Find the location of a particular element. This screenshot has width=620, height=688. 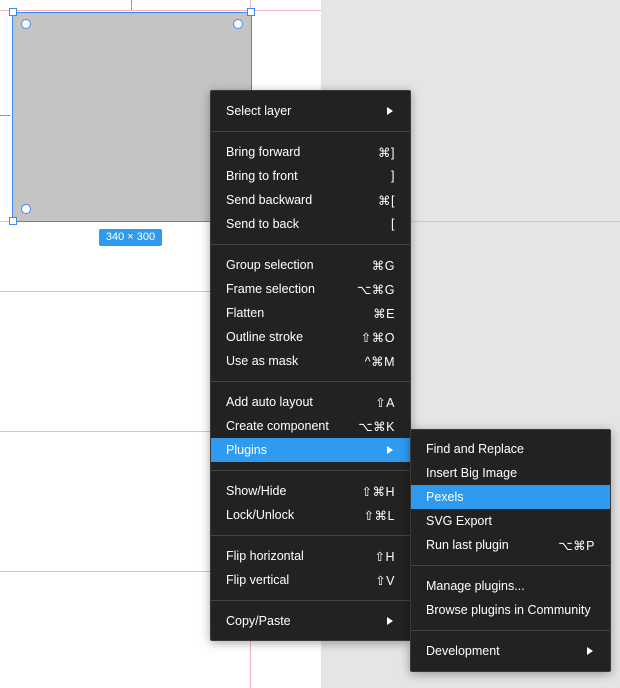

menu-item-label: Flatten is located at coordinates (245, 313).